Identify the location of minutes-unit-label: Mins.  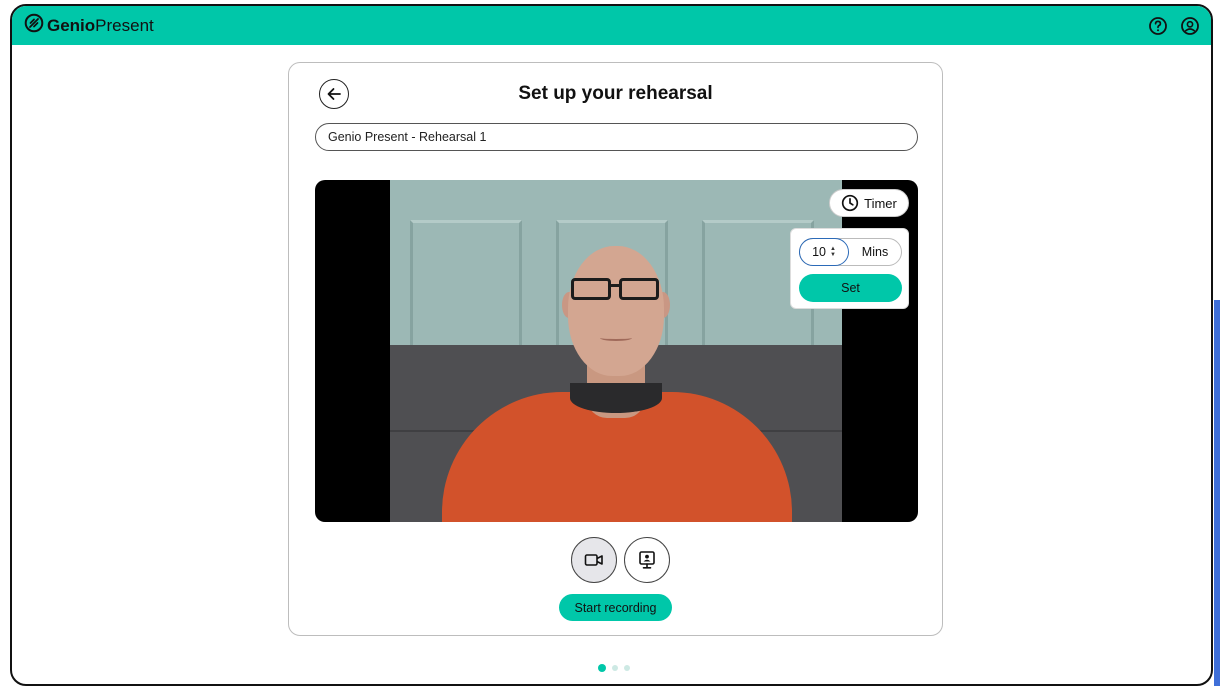
(875, 252).